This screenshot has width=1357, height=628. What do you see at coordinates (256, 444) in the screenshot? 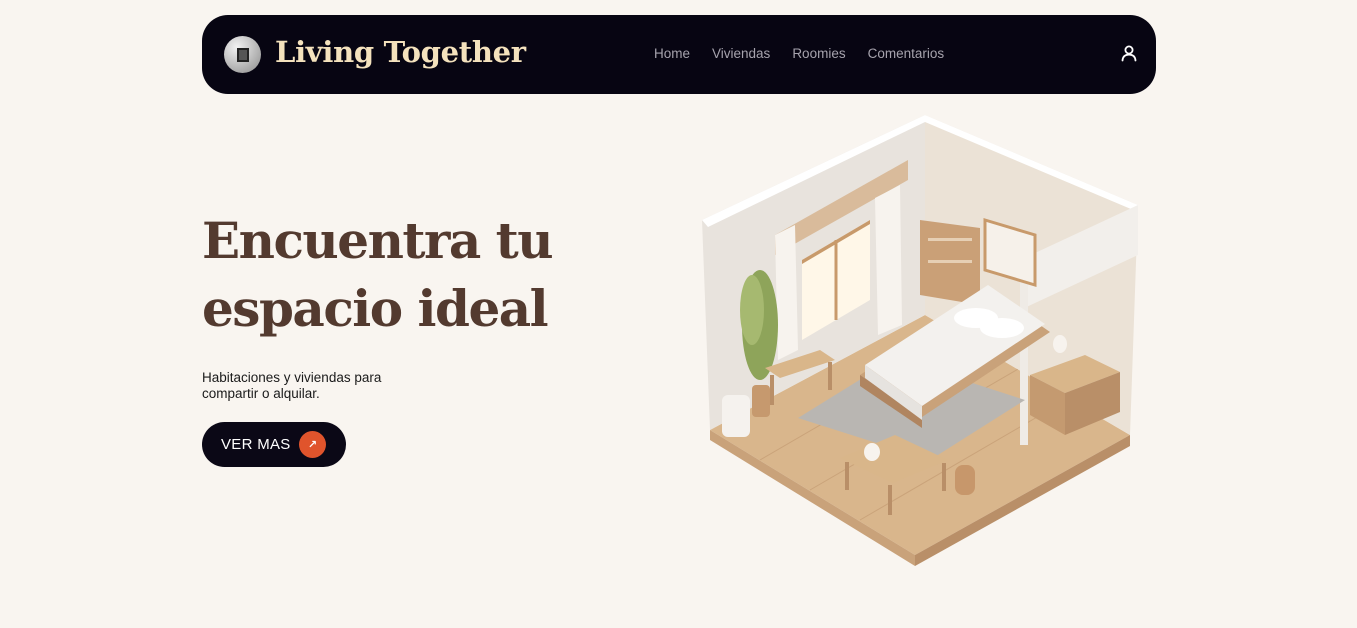
I see `ver-mas-label: VER MAS` at bounding box center [256, 444].